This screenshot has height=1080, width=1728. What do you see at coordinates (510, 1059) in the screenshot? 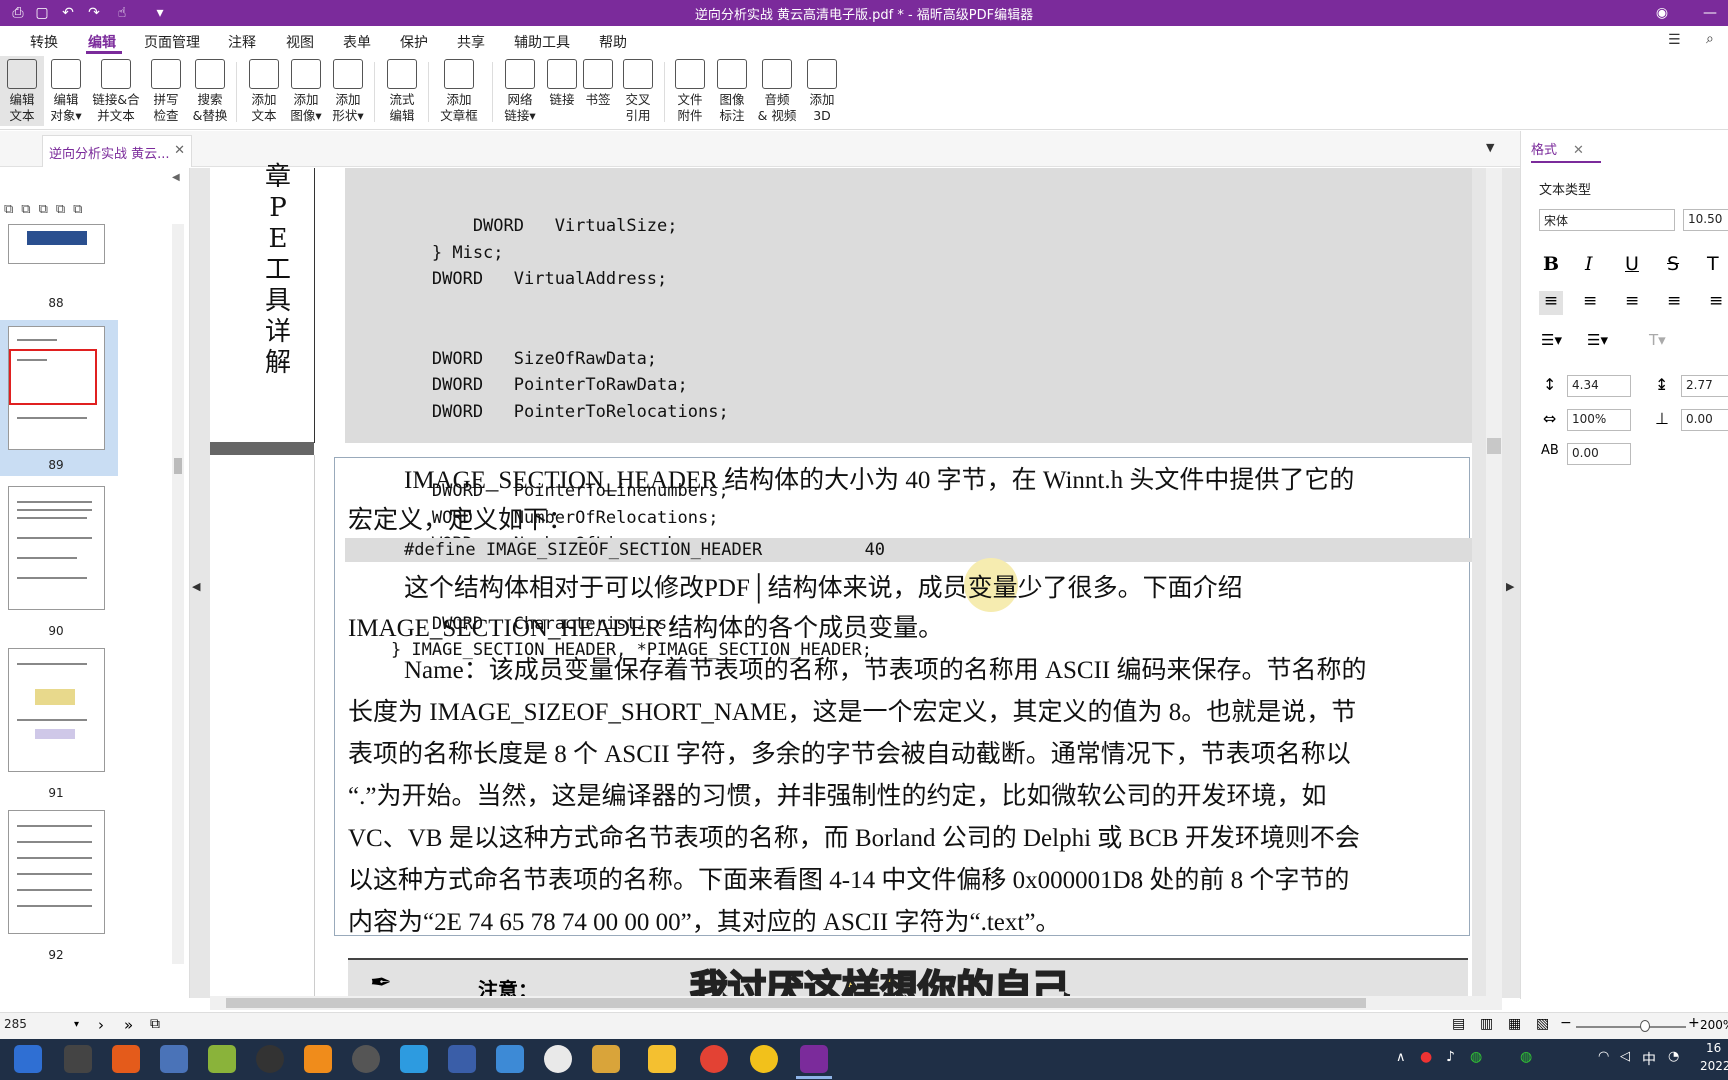
I see `app-blue-icon` at bounding box center [510, 1059].